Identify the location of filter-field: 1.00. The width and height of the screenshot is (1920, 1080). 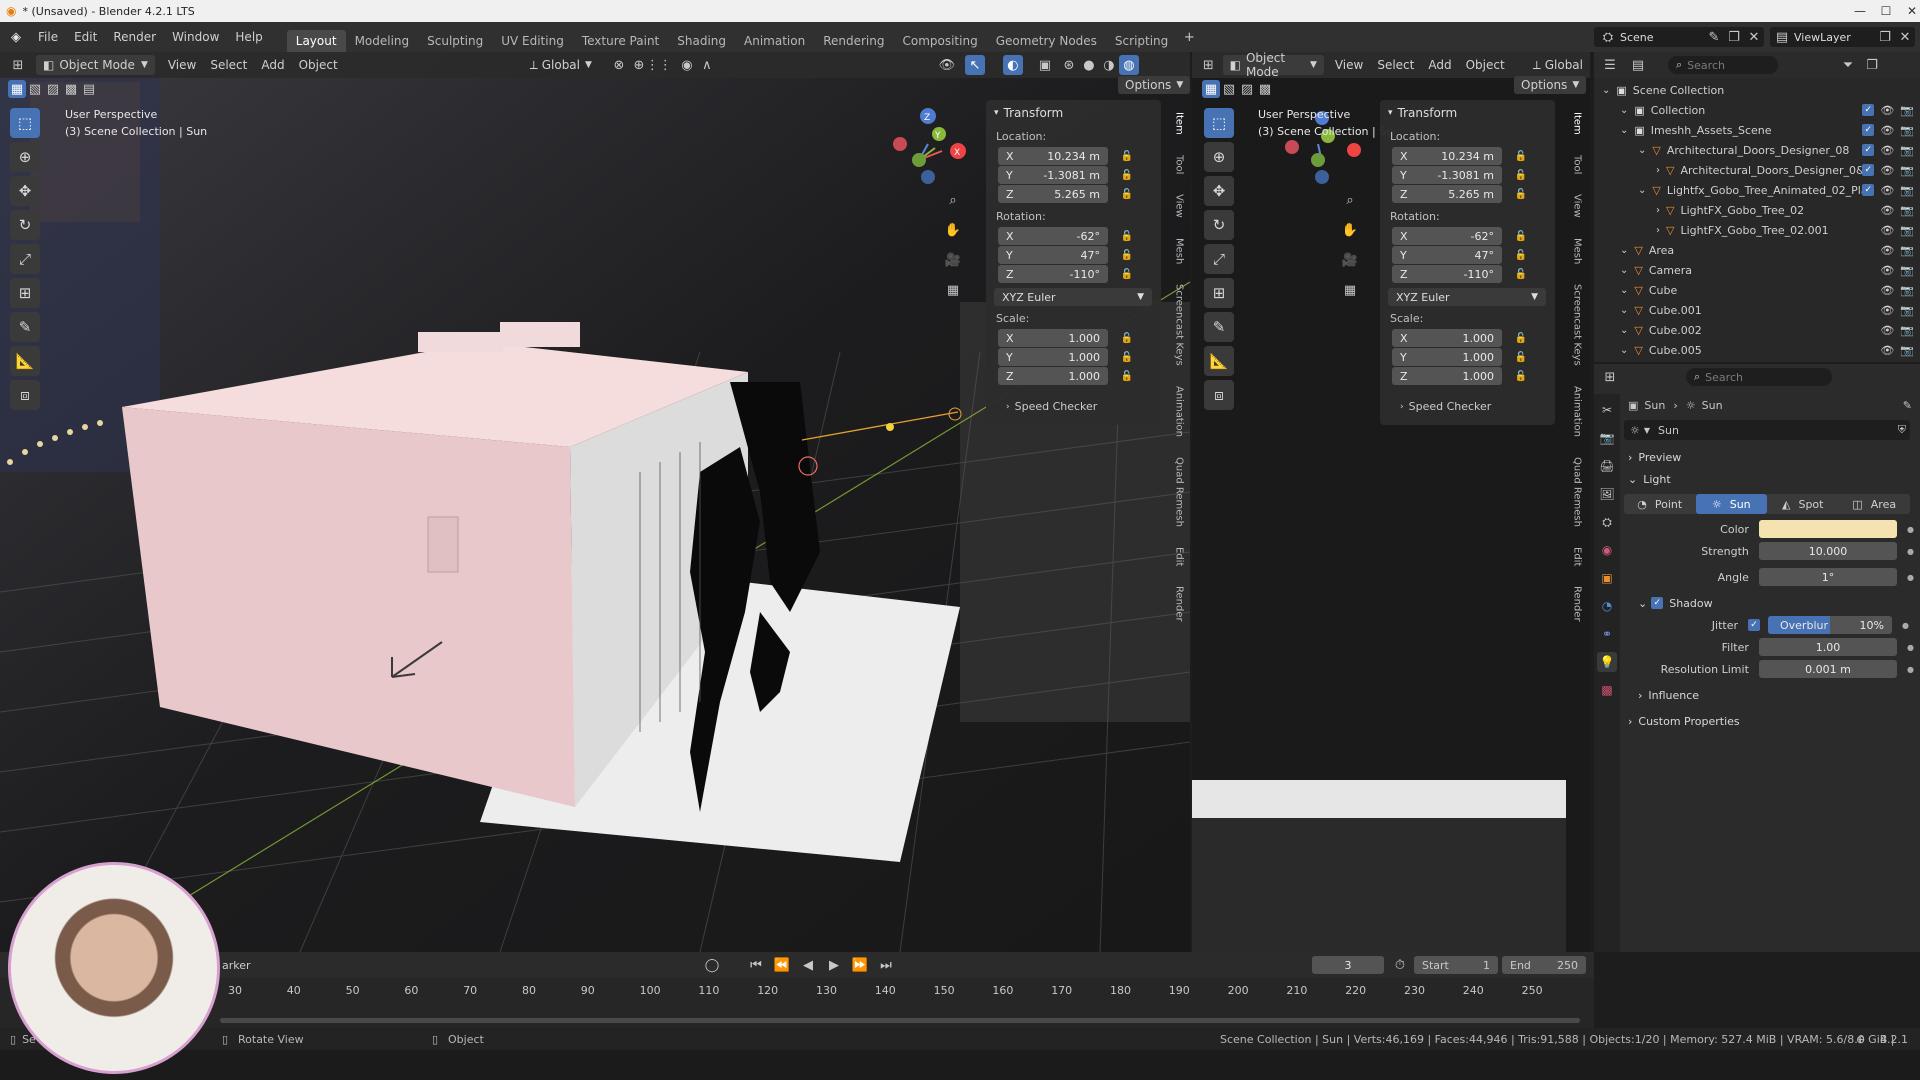
(1828, 647).